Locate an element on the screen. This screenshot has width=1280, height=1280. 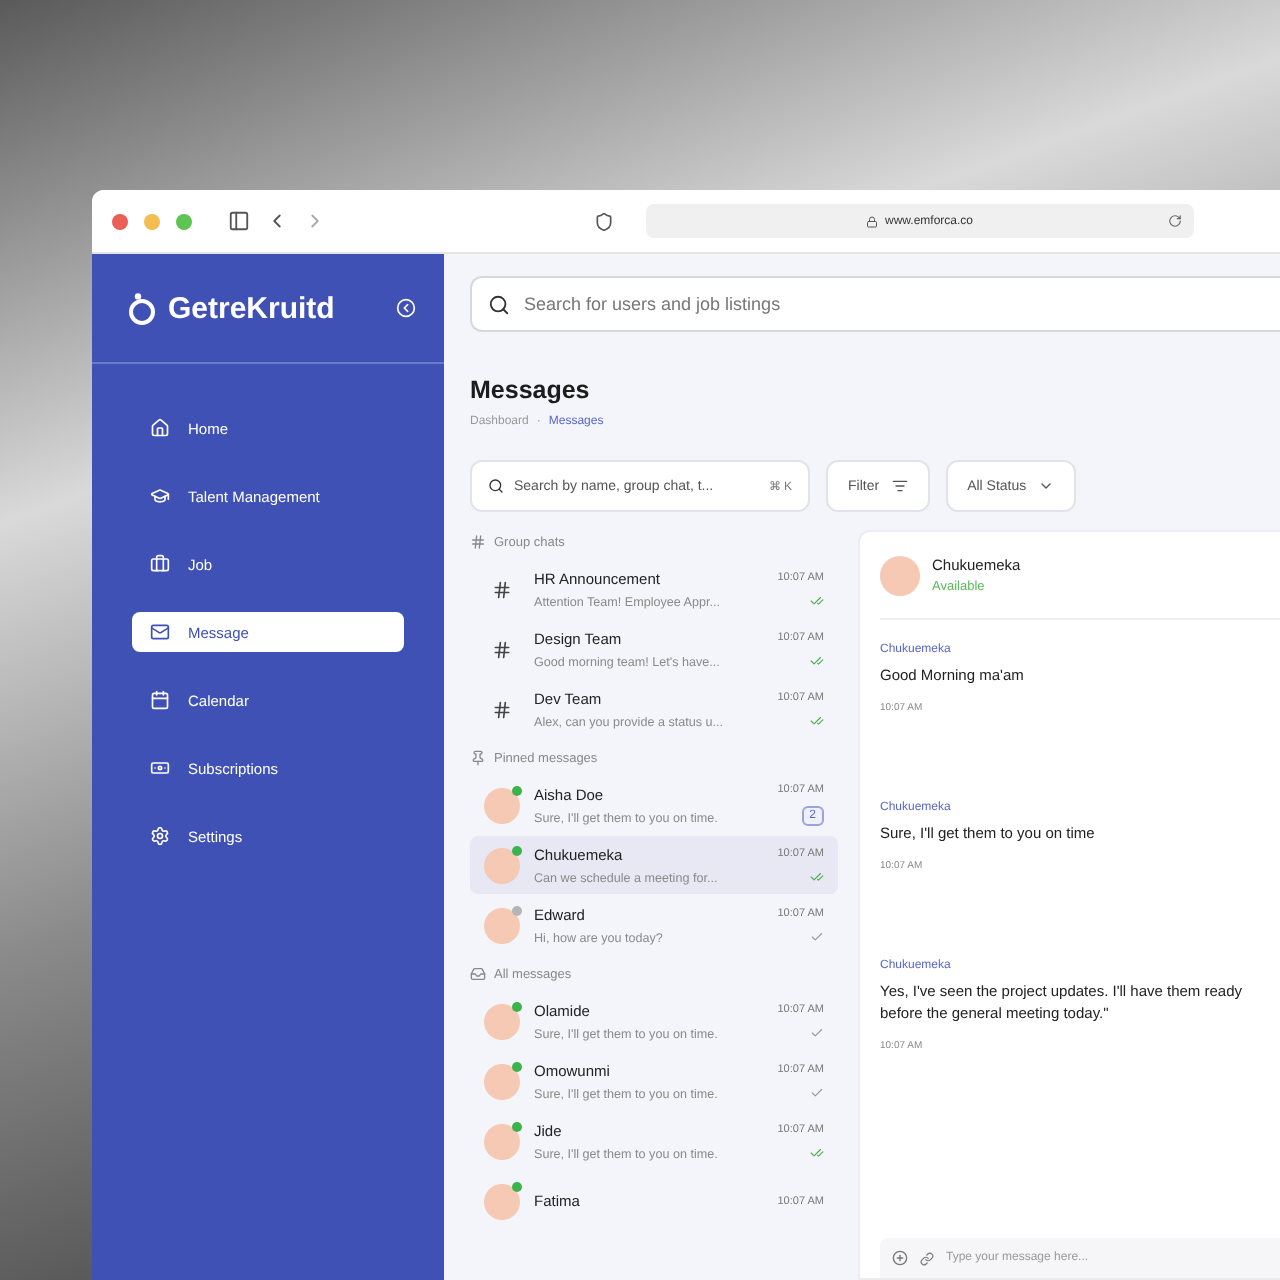
settings-icon is located at coordinates (160, 836).